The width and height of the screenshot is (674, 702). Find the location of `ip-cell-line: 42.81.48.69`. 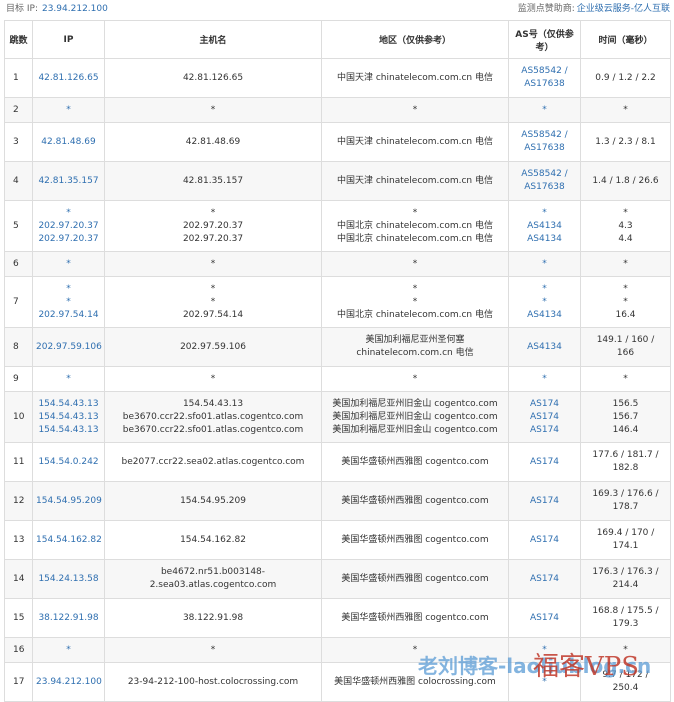

ip-cell-line: 42.81.48.69 is located at coordinates (68, 142).